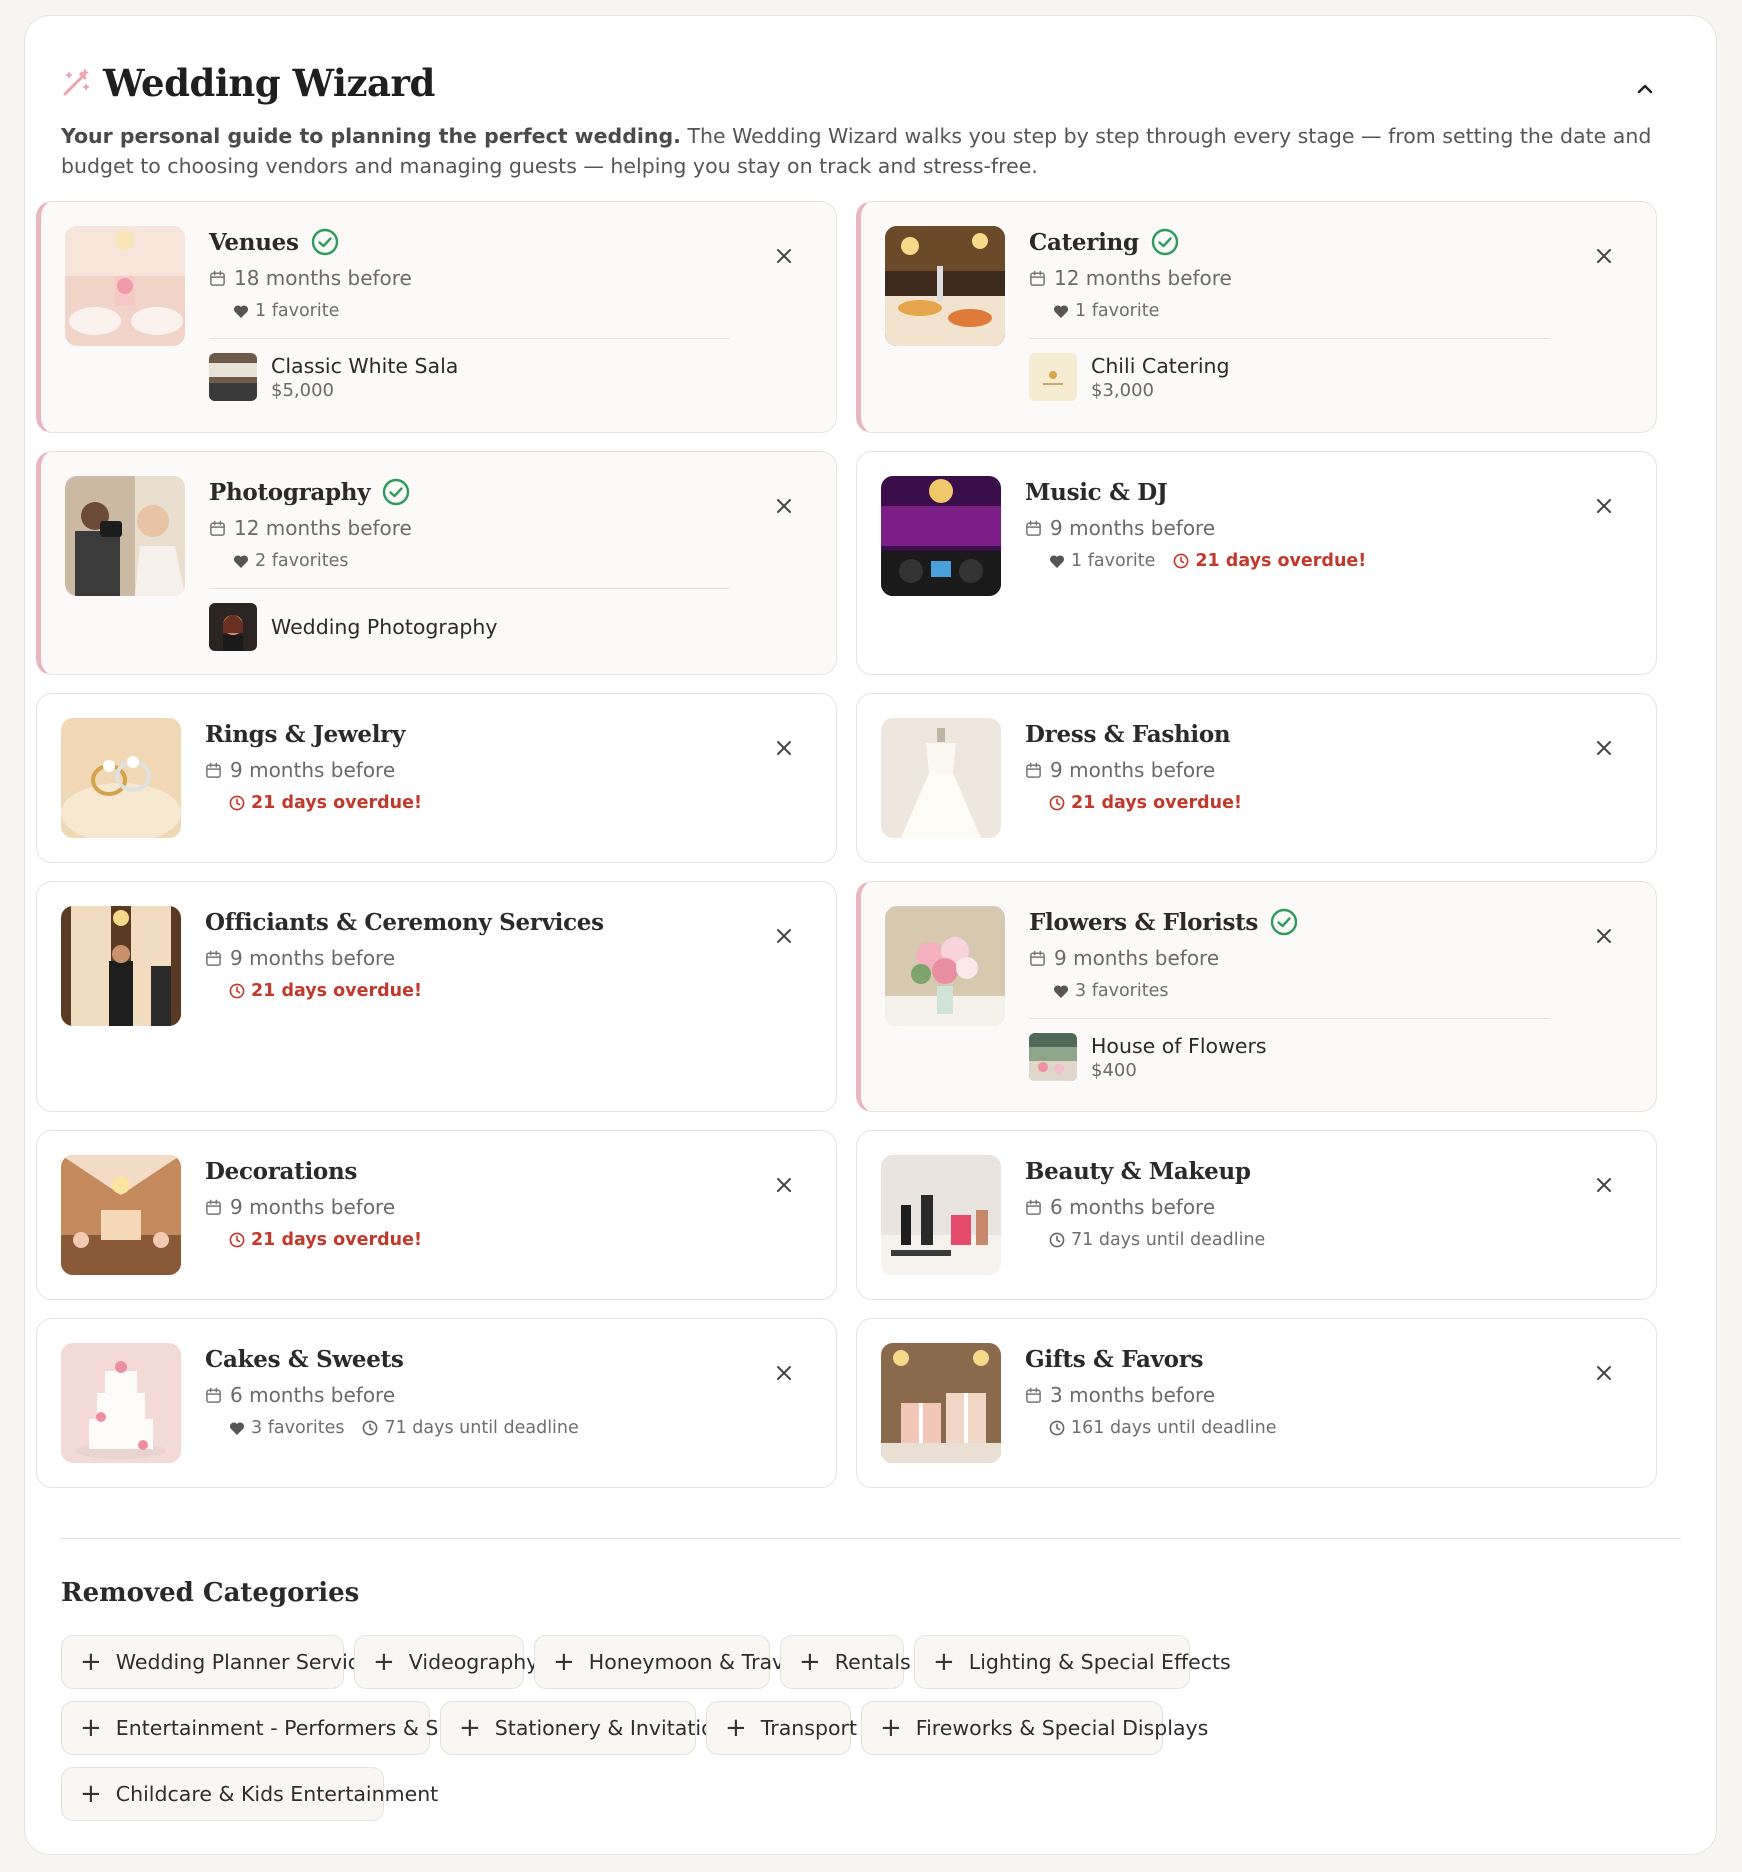  What do you see at coordinates (1290, 1395) in the screenshot?
I see `category-timing: 3 months before` at bounding box center [1290, 1395].